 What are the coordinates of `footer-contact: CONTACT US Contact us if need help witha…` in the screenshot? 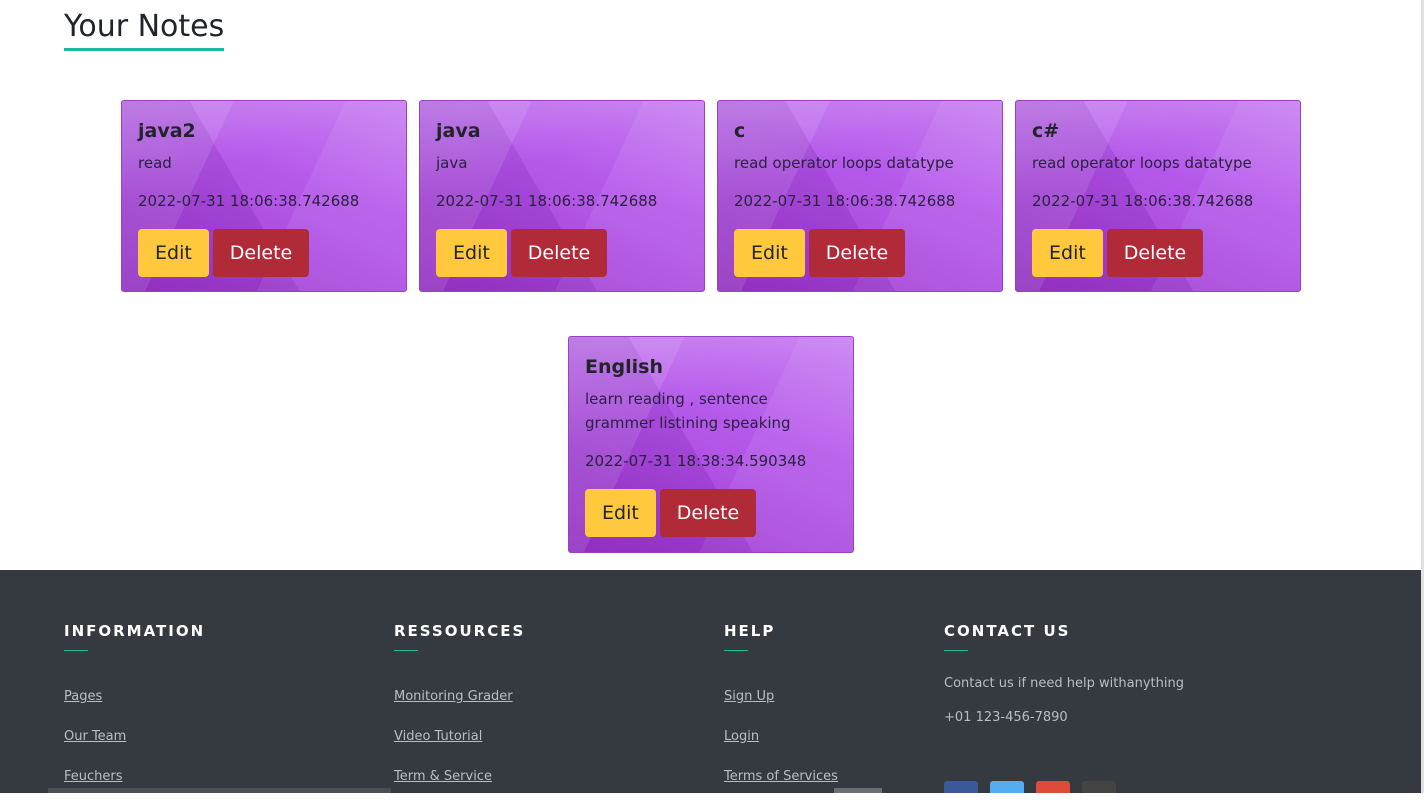 It's located at (1064, 673).